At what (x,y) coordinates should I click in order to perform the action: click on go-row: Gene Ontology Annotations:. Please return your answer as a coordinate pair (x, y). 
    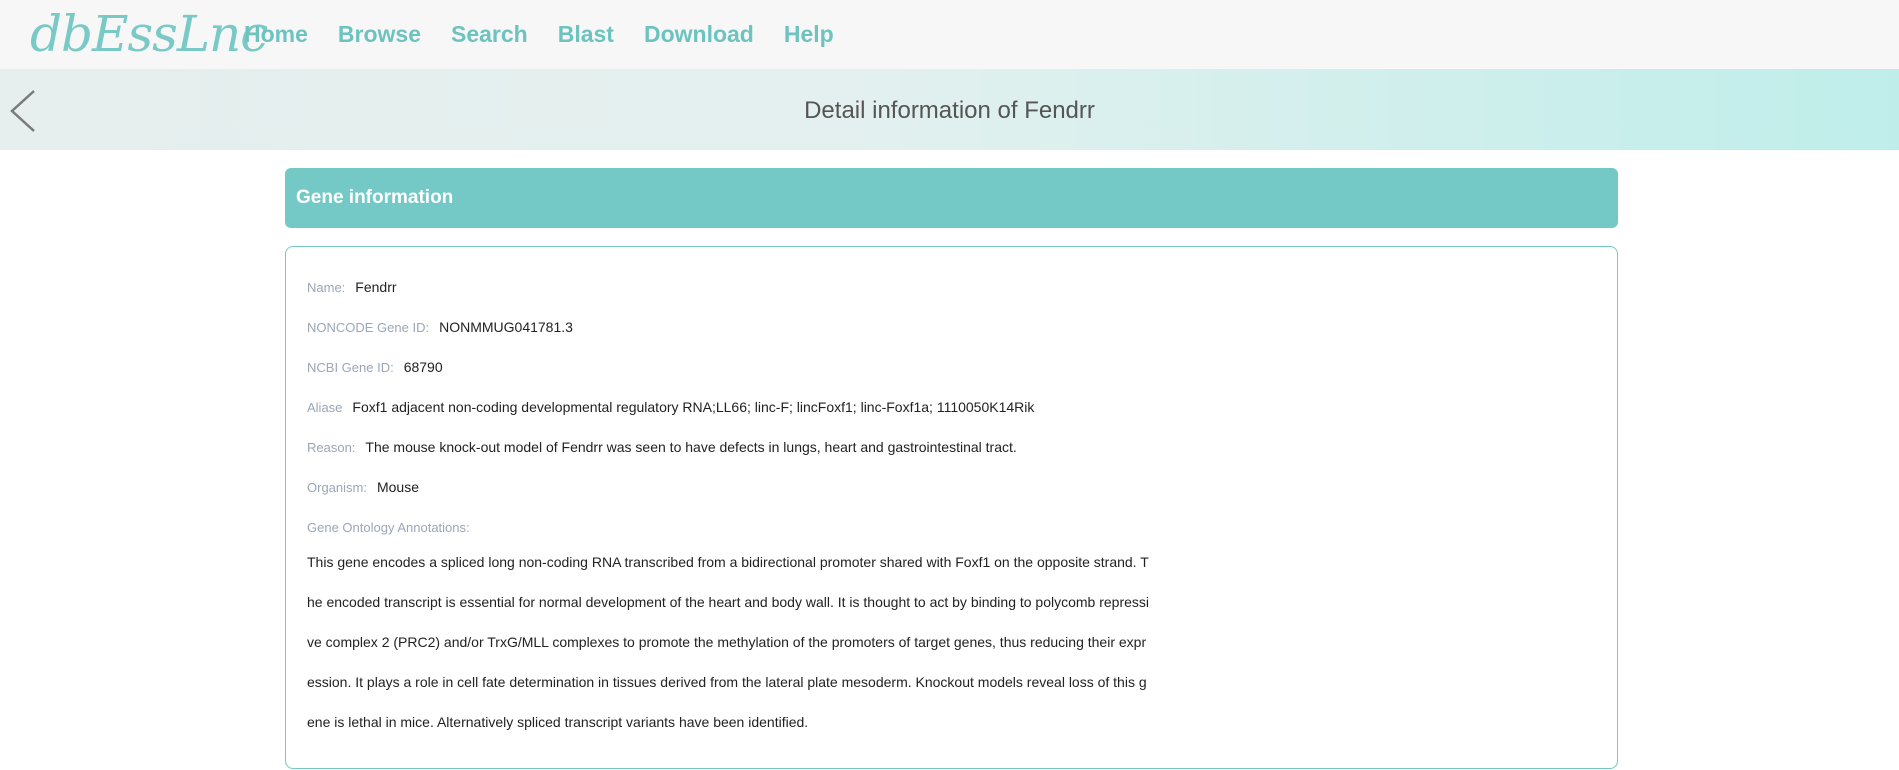
    Looking at the image, I should click on (393, 527).